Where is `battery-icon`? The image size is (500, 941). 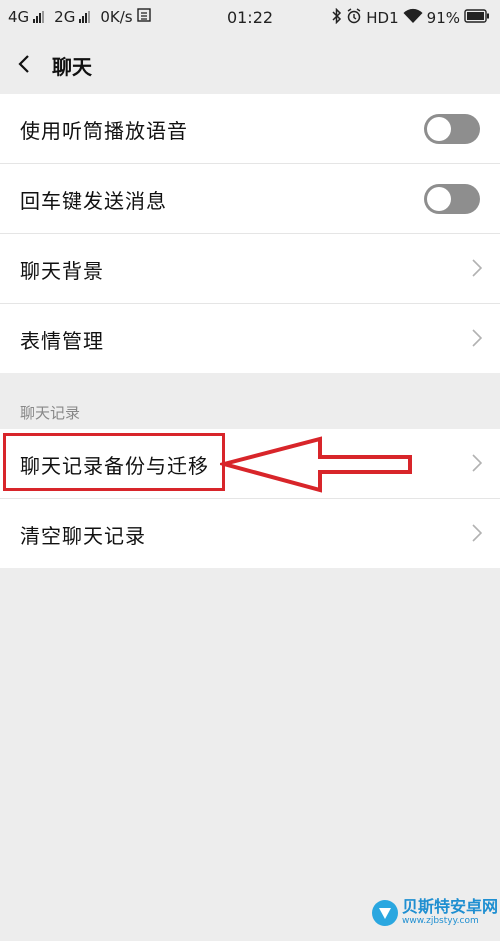
battery-icon is located at coordinates (477, 18).